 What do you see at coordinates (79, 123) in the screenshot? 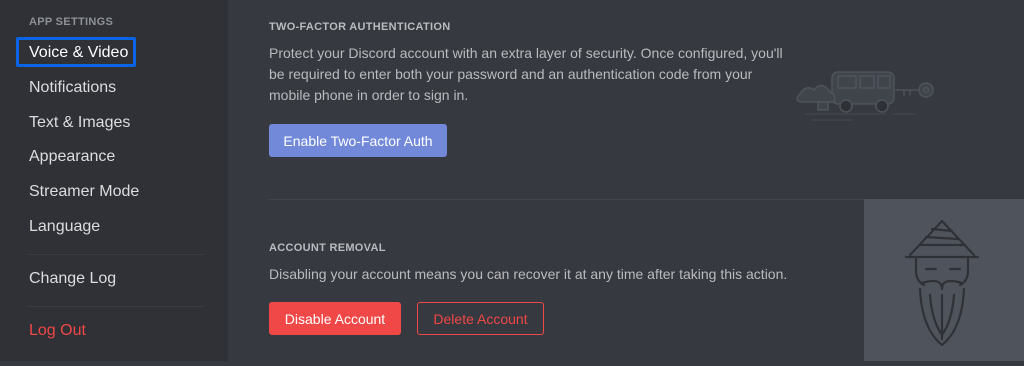
I see `sidebar-item-text-images: Text & Images` at bounding box center [79, 123].